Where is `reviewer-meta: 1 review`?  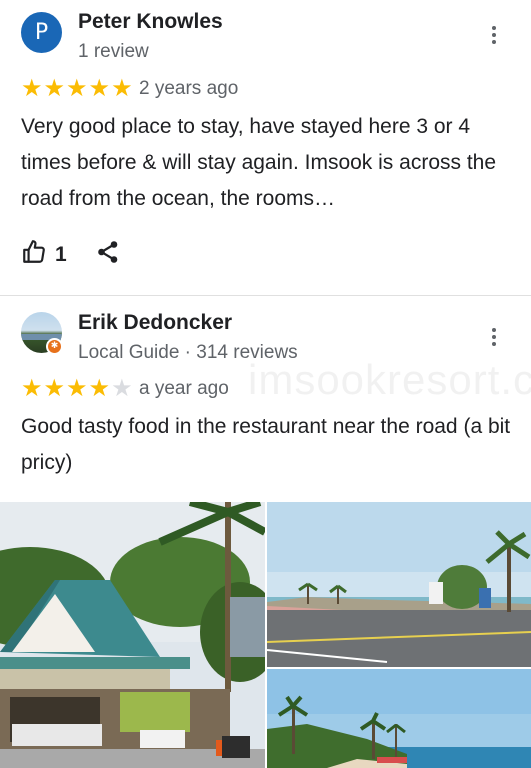
reviewer-meta: 1 review is located at coordinates (113, 51).